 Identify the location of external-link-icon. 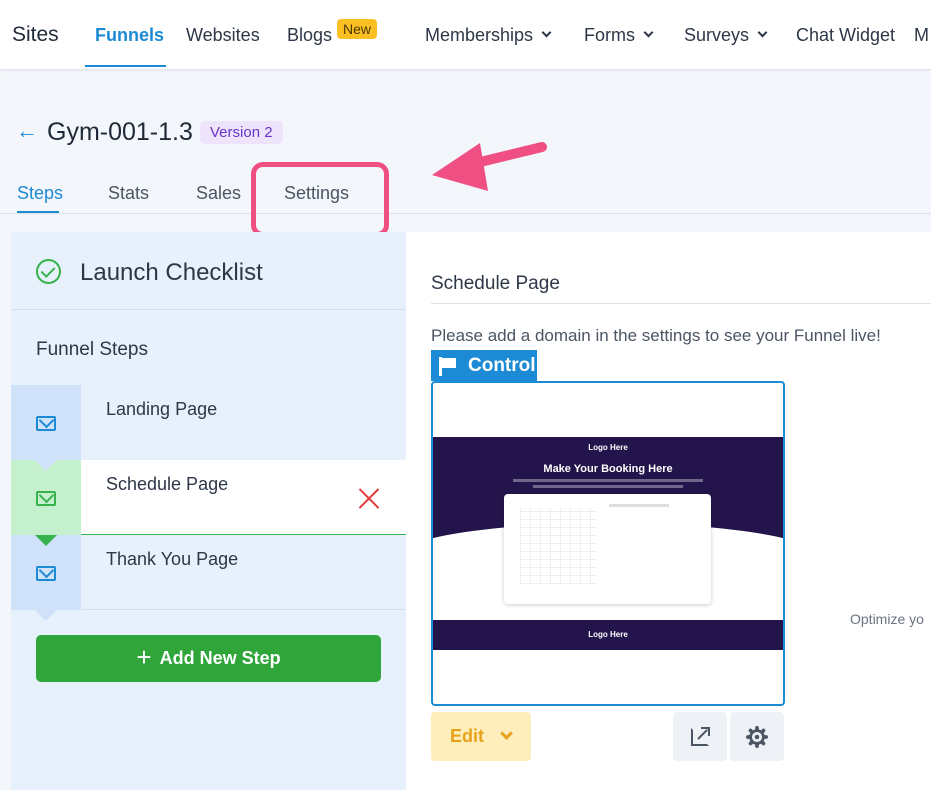
(700, 736).